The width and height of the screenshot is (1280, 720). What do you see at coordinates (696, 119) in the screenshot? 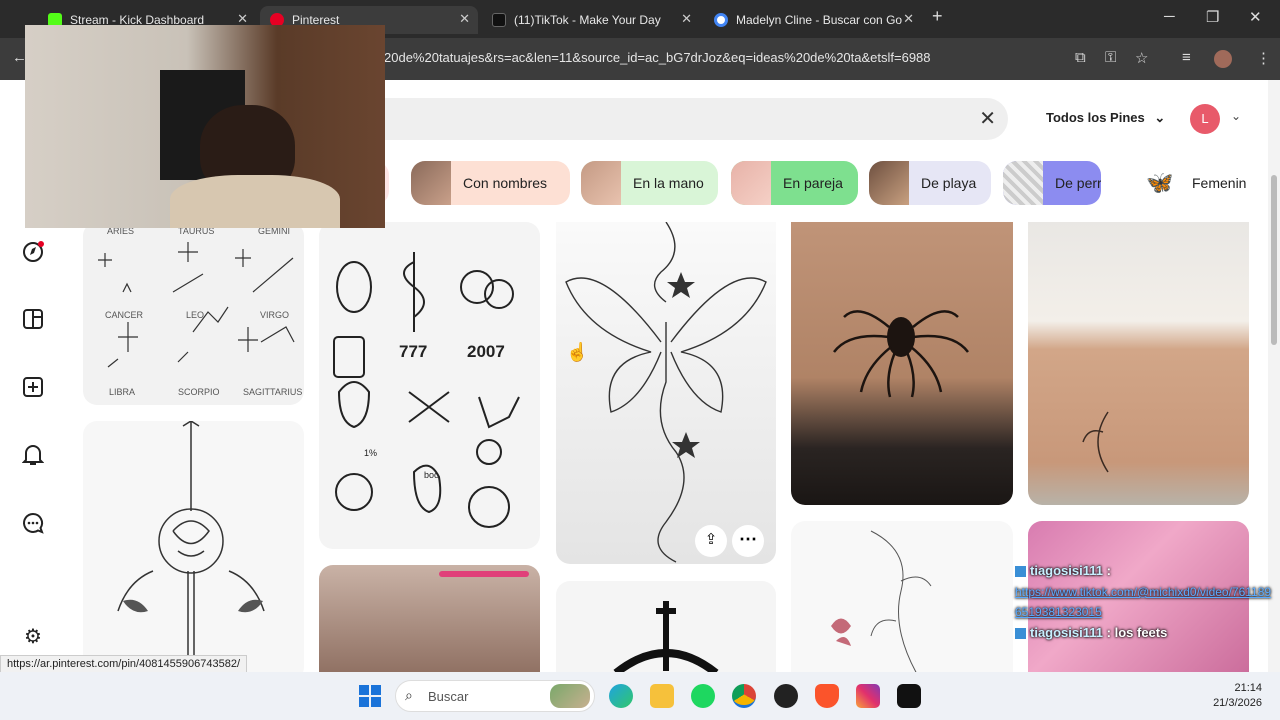
I see `search-input: ✕` at bounding box center [696, 119].